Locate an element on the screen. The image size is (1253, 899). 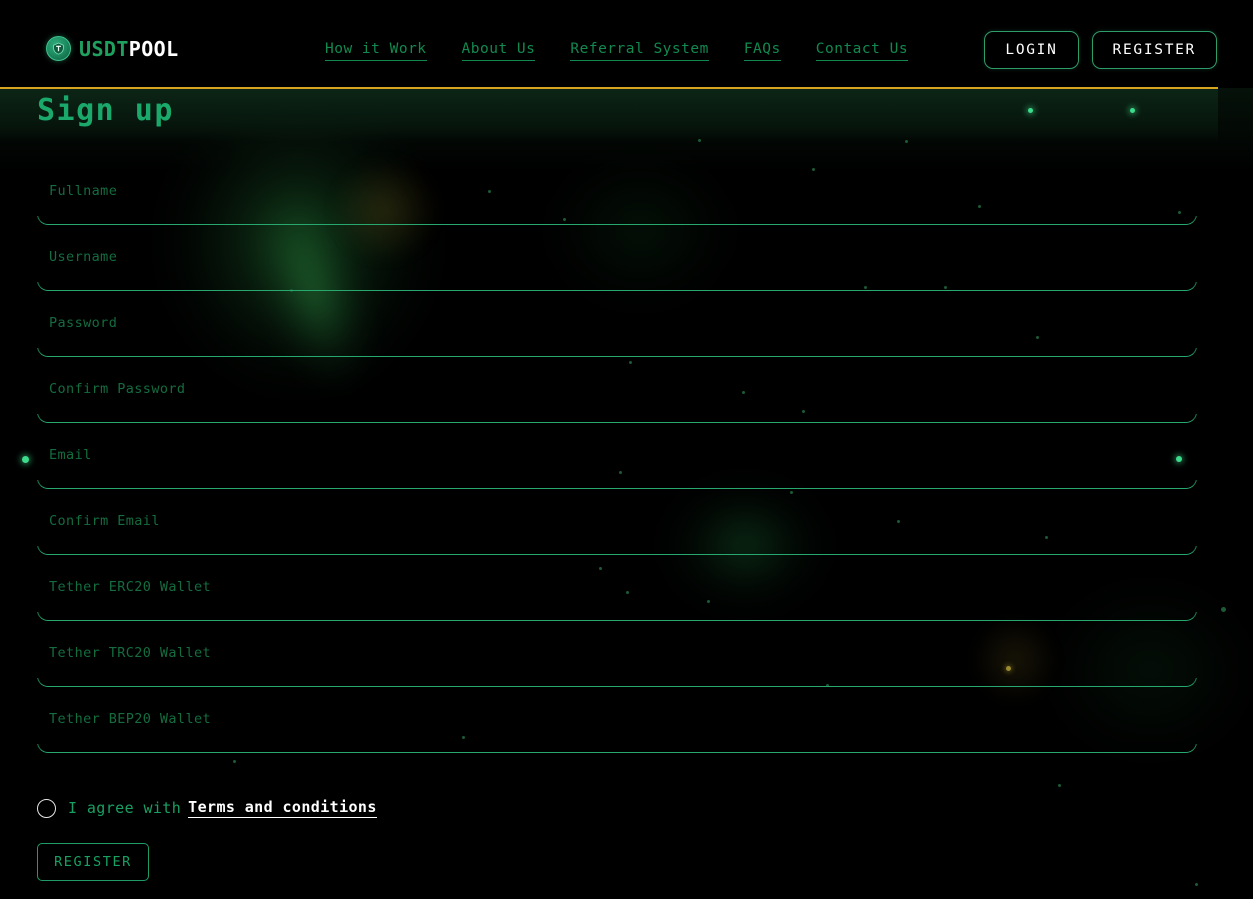
header-actions: LOGIN REGISTER is located at coordinates (1100, 50).